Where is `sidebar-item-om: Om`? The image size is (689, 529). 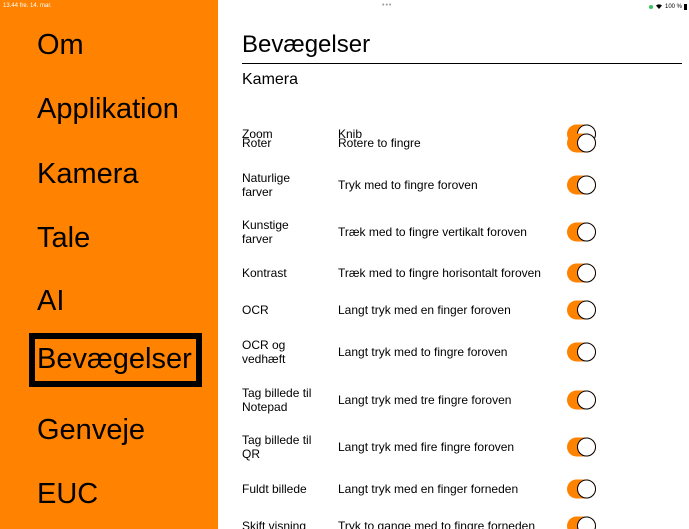
sidebar-item-om: Om is located at coordinates (60, 45).